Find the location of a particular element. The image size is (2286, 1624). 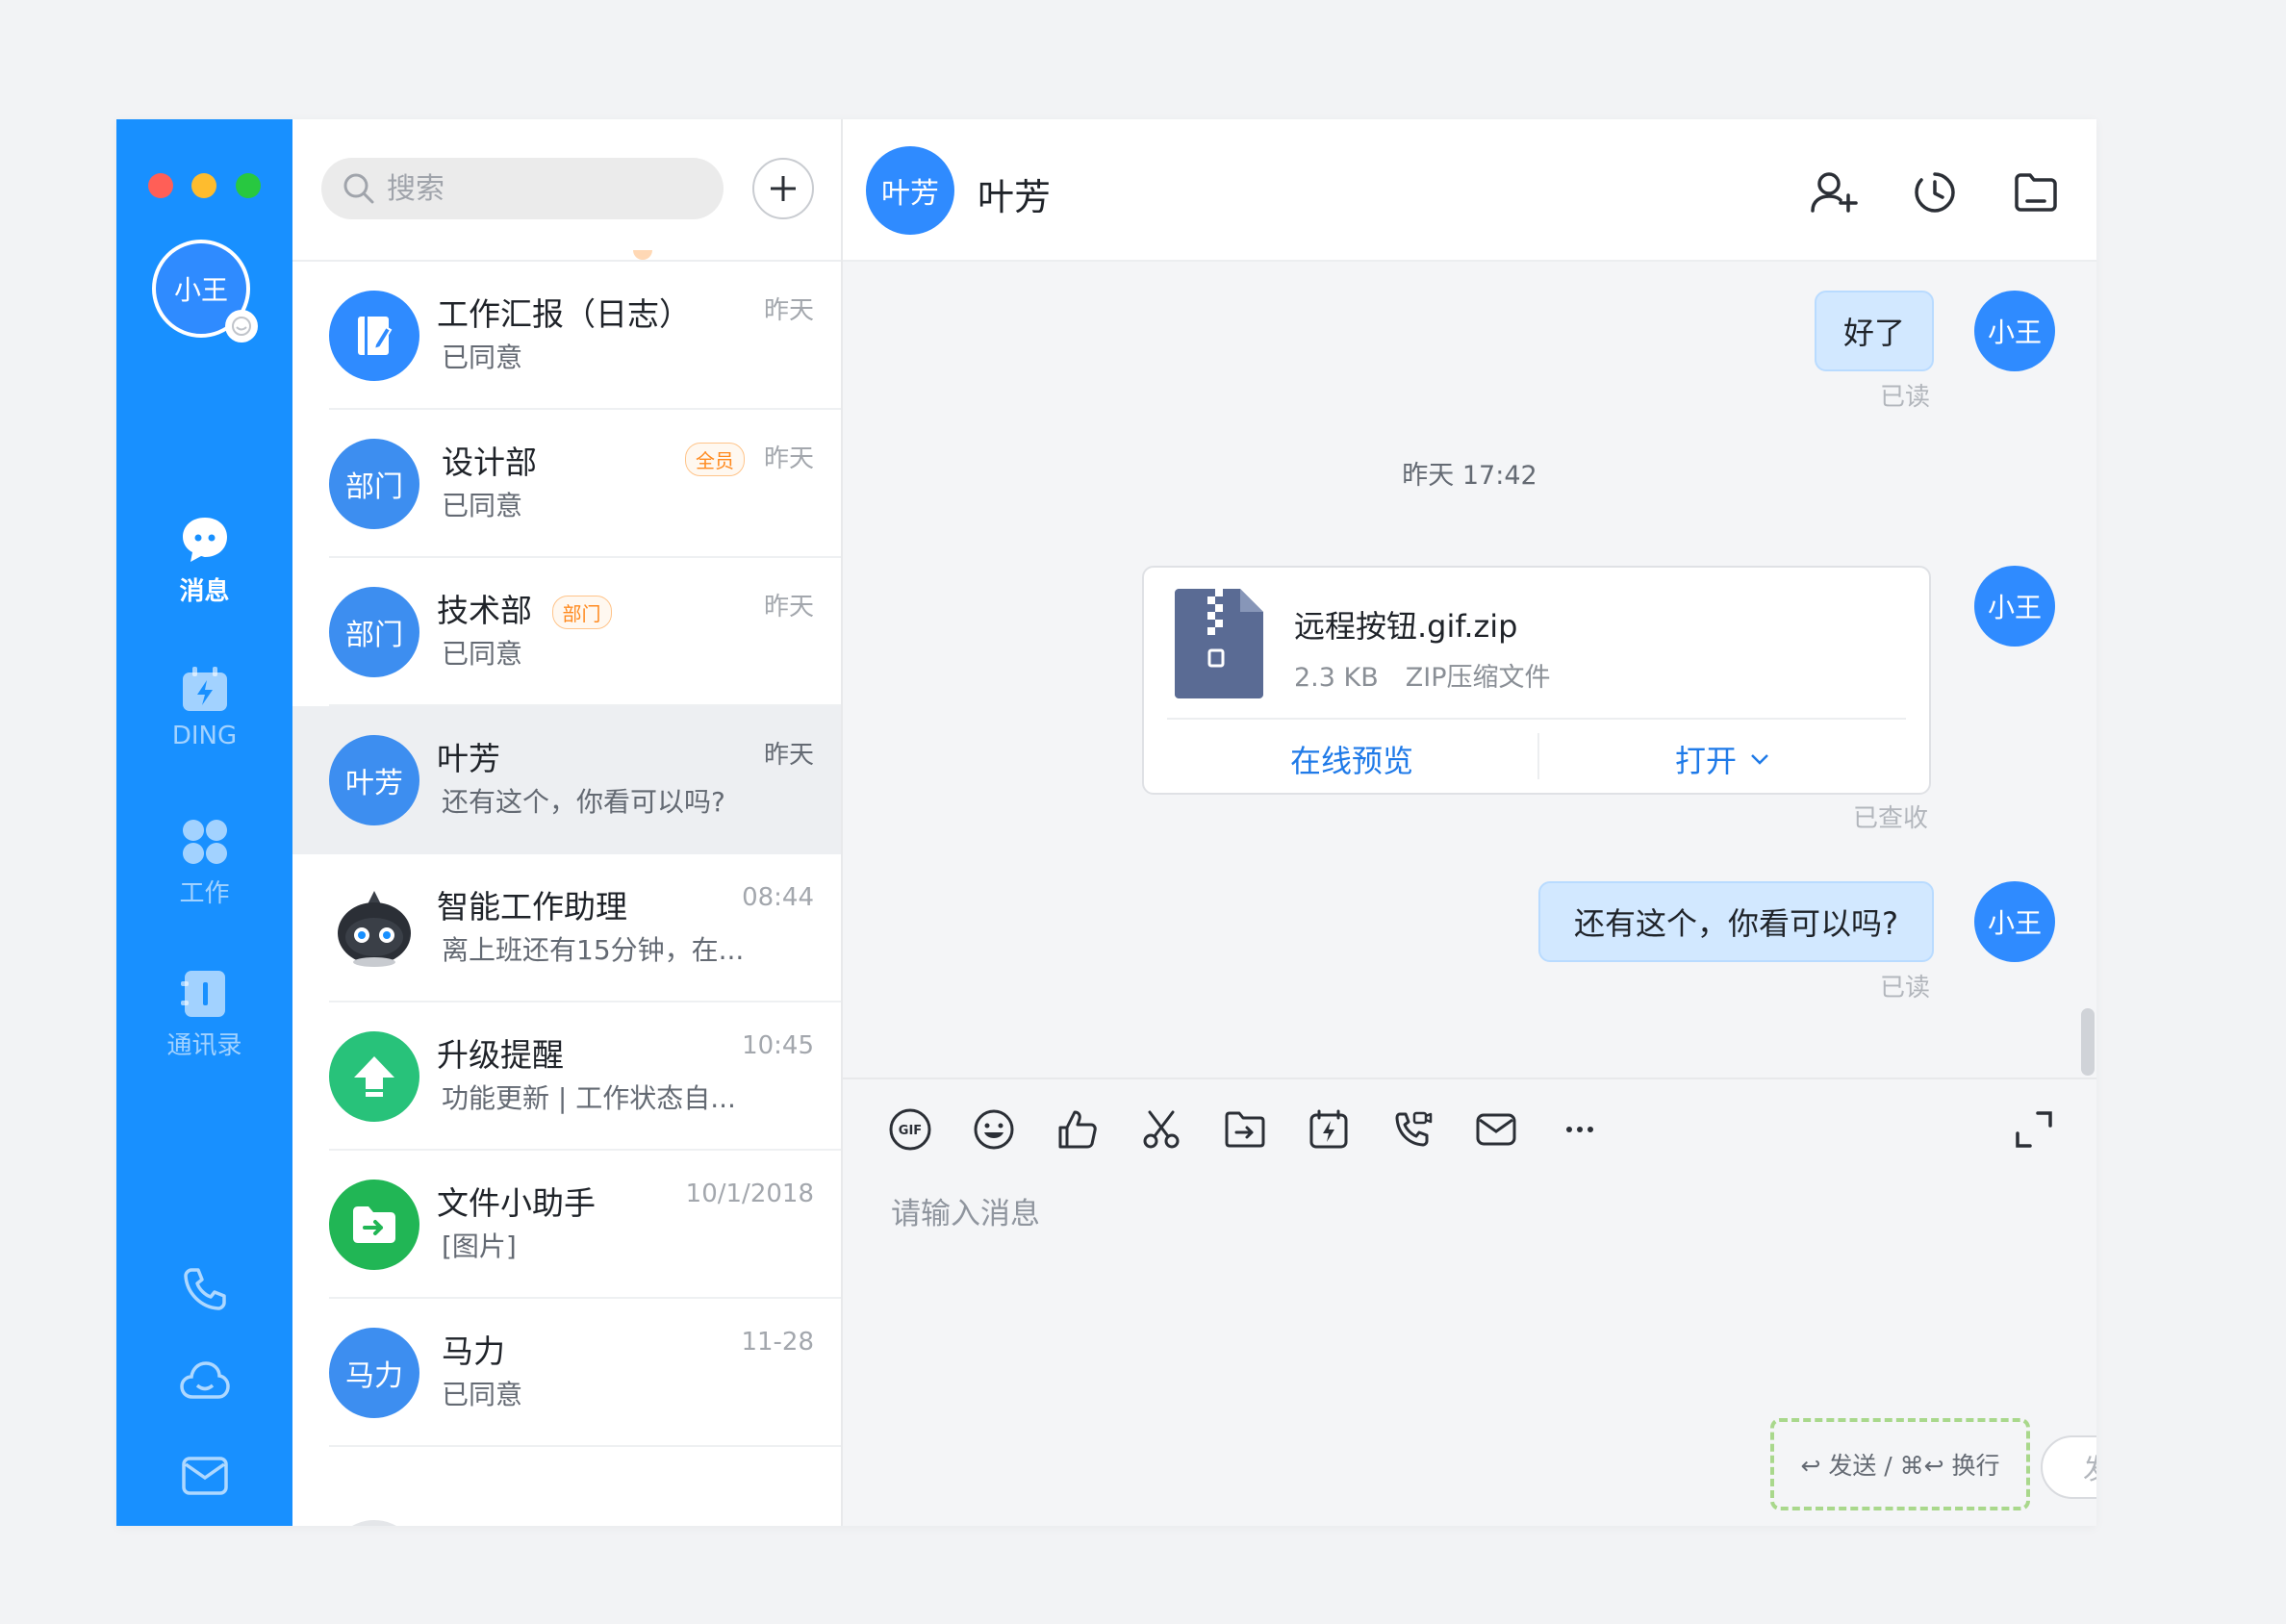

search-input is located at coordinates (531, 188).